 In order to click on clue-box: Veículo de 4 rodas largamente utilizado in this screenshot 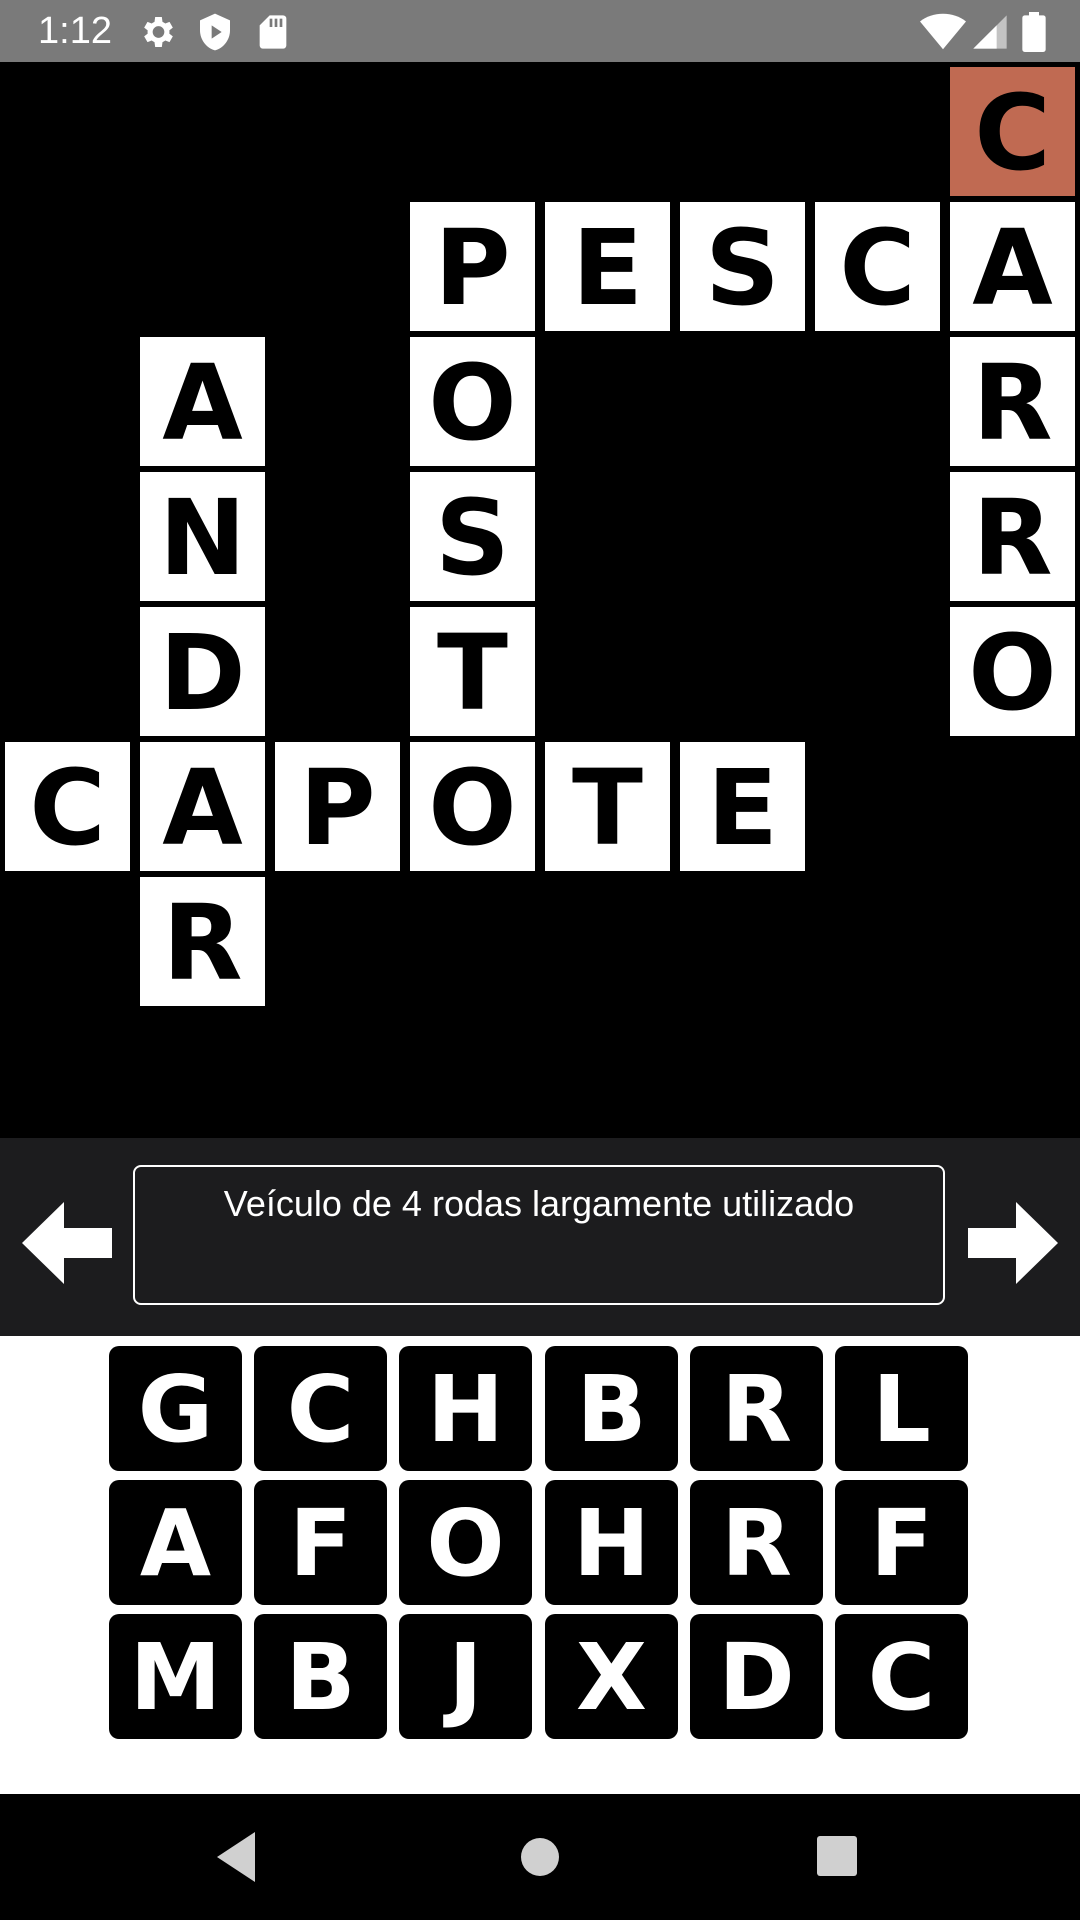, I will do `click(539, 1235)`.